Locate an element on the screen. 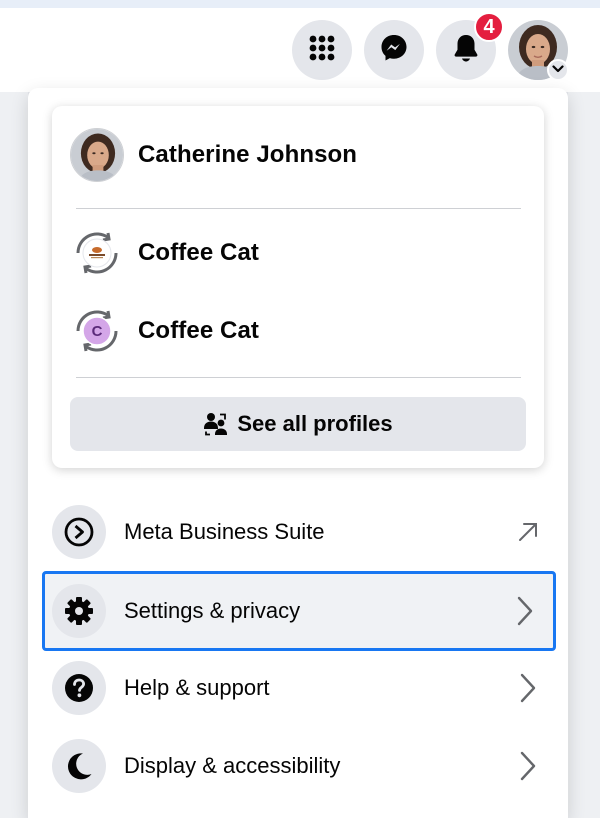  meta-business-icon is located at coordinates (79, 532).